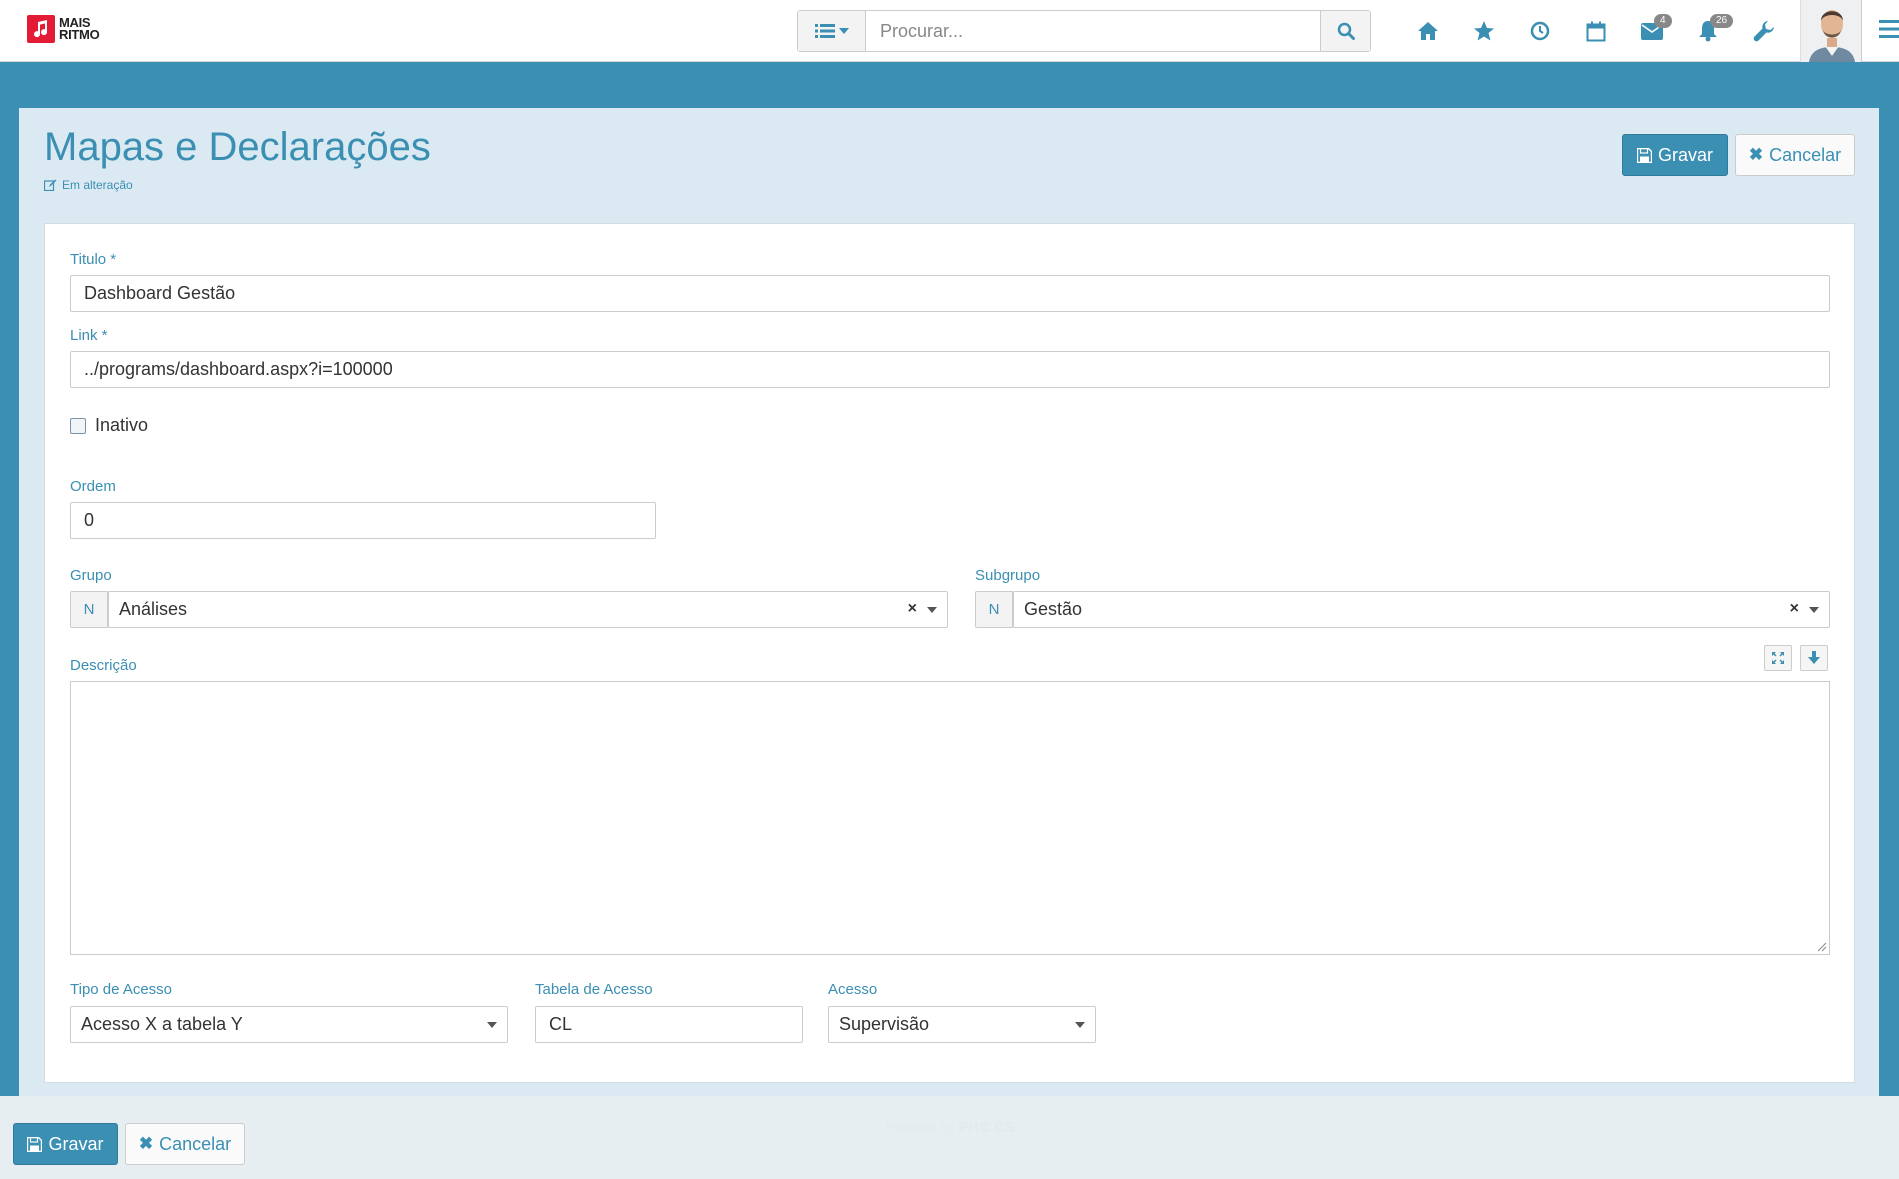  I want to click on list-icon, so click(824, 31).